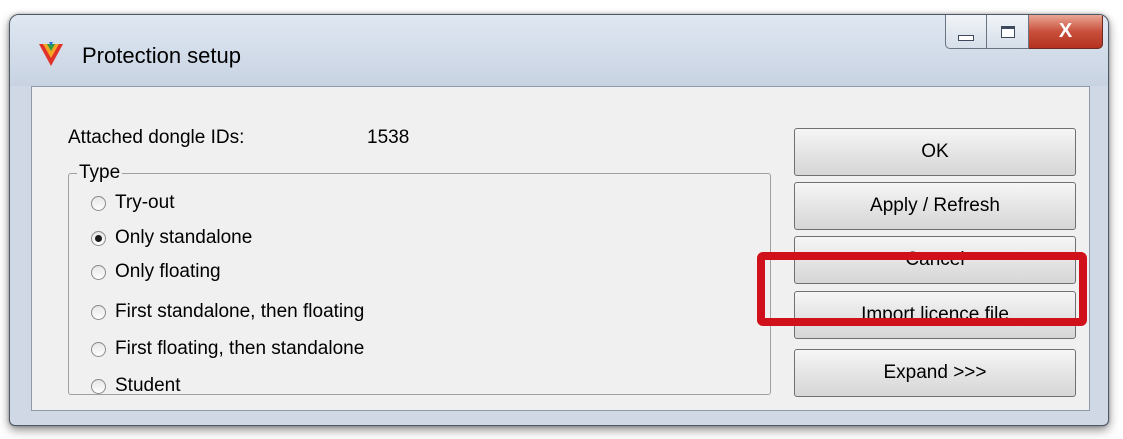 This screenshot has height=439, width=1123. I want to click on radio-label: Try-out, so click(145, 202).